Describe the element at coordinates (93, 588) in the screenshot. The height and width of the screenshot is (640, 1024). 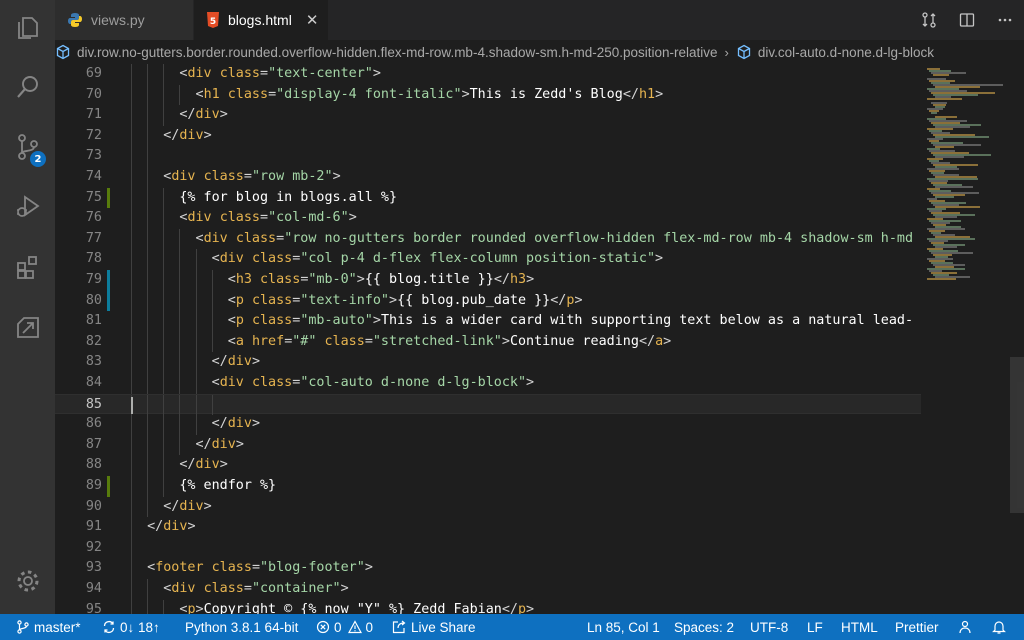
I see `line-number: 94` at that location.